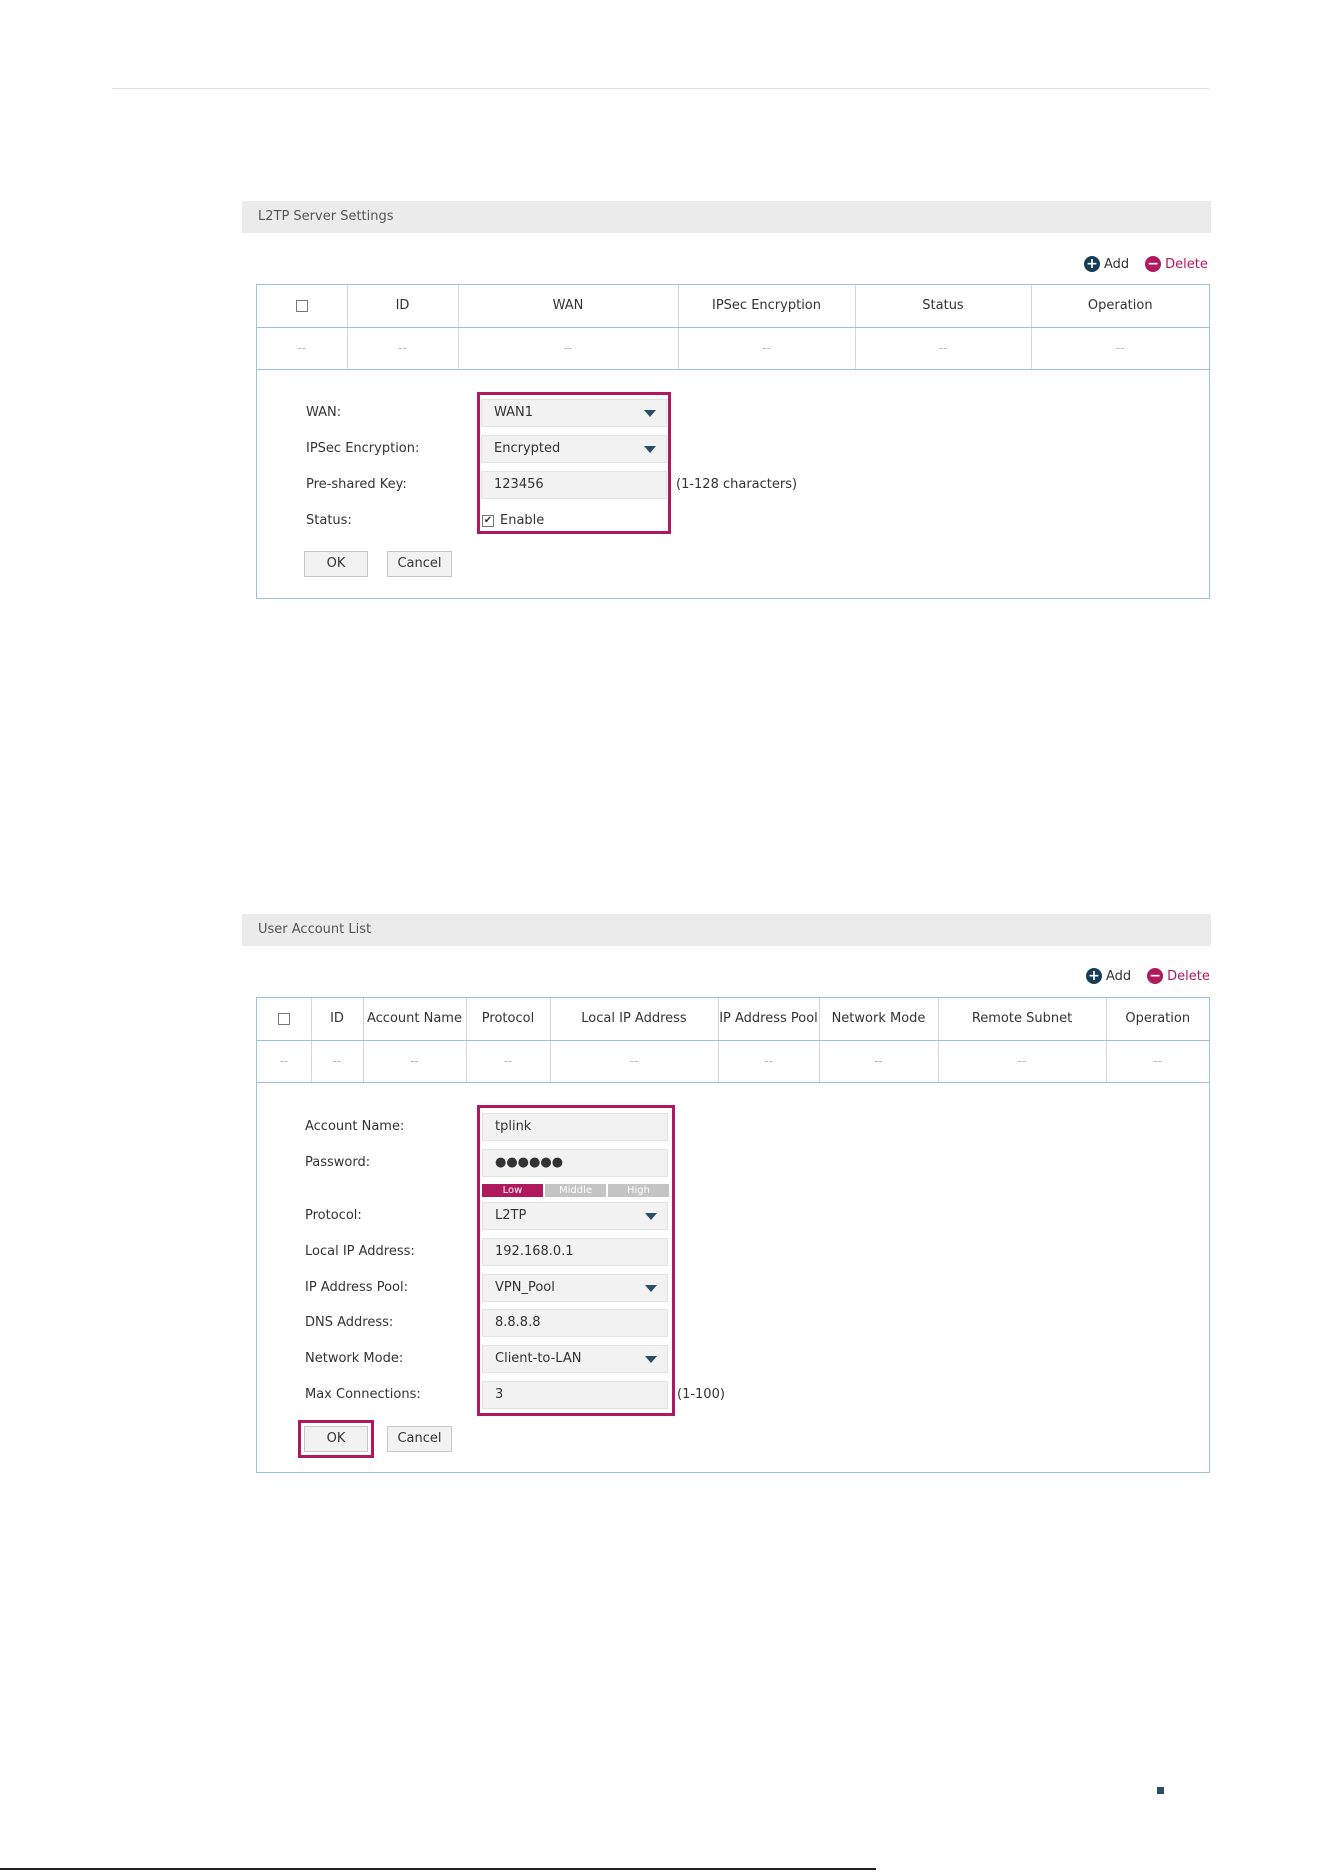  I want to click on ok-button-highlight, so click(336, 1439).